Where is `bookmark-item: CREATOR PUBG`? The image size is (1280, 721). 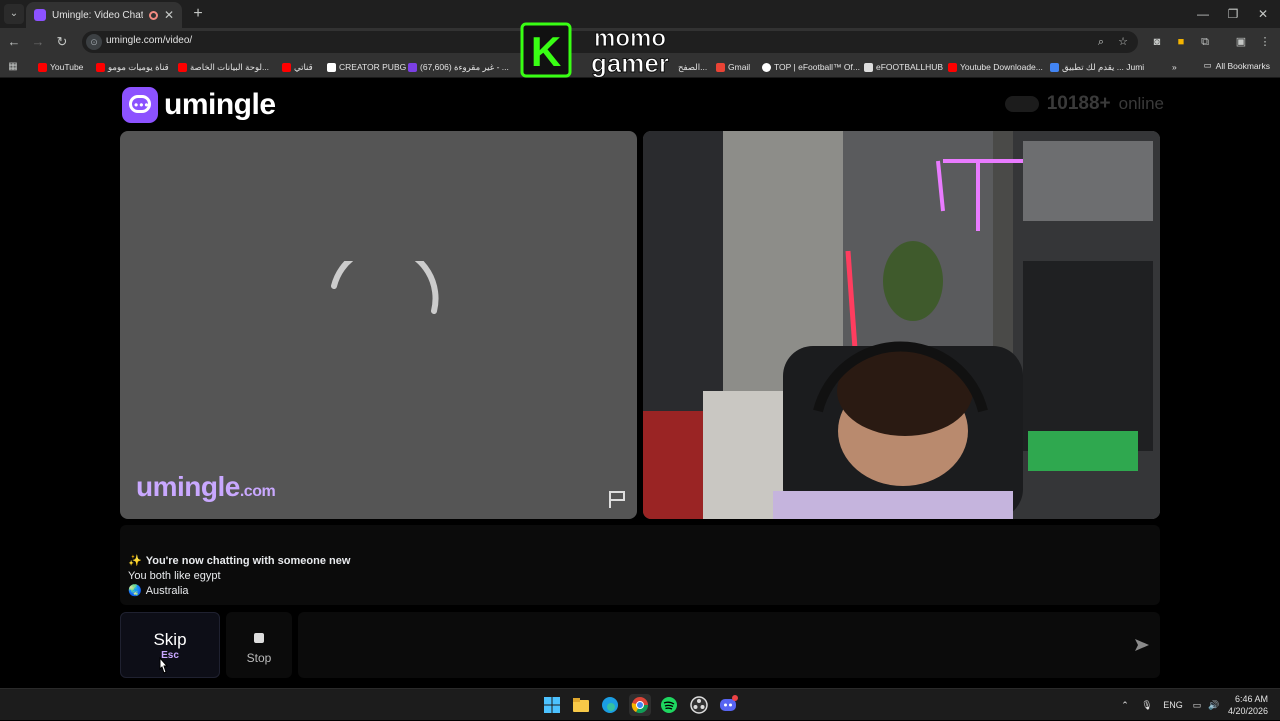
bookmark-item: CREATOR PUBG is located at coordinates (366, 67).